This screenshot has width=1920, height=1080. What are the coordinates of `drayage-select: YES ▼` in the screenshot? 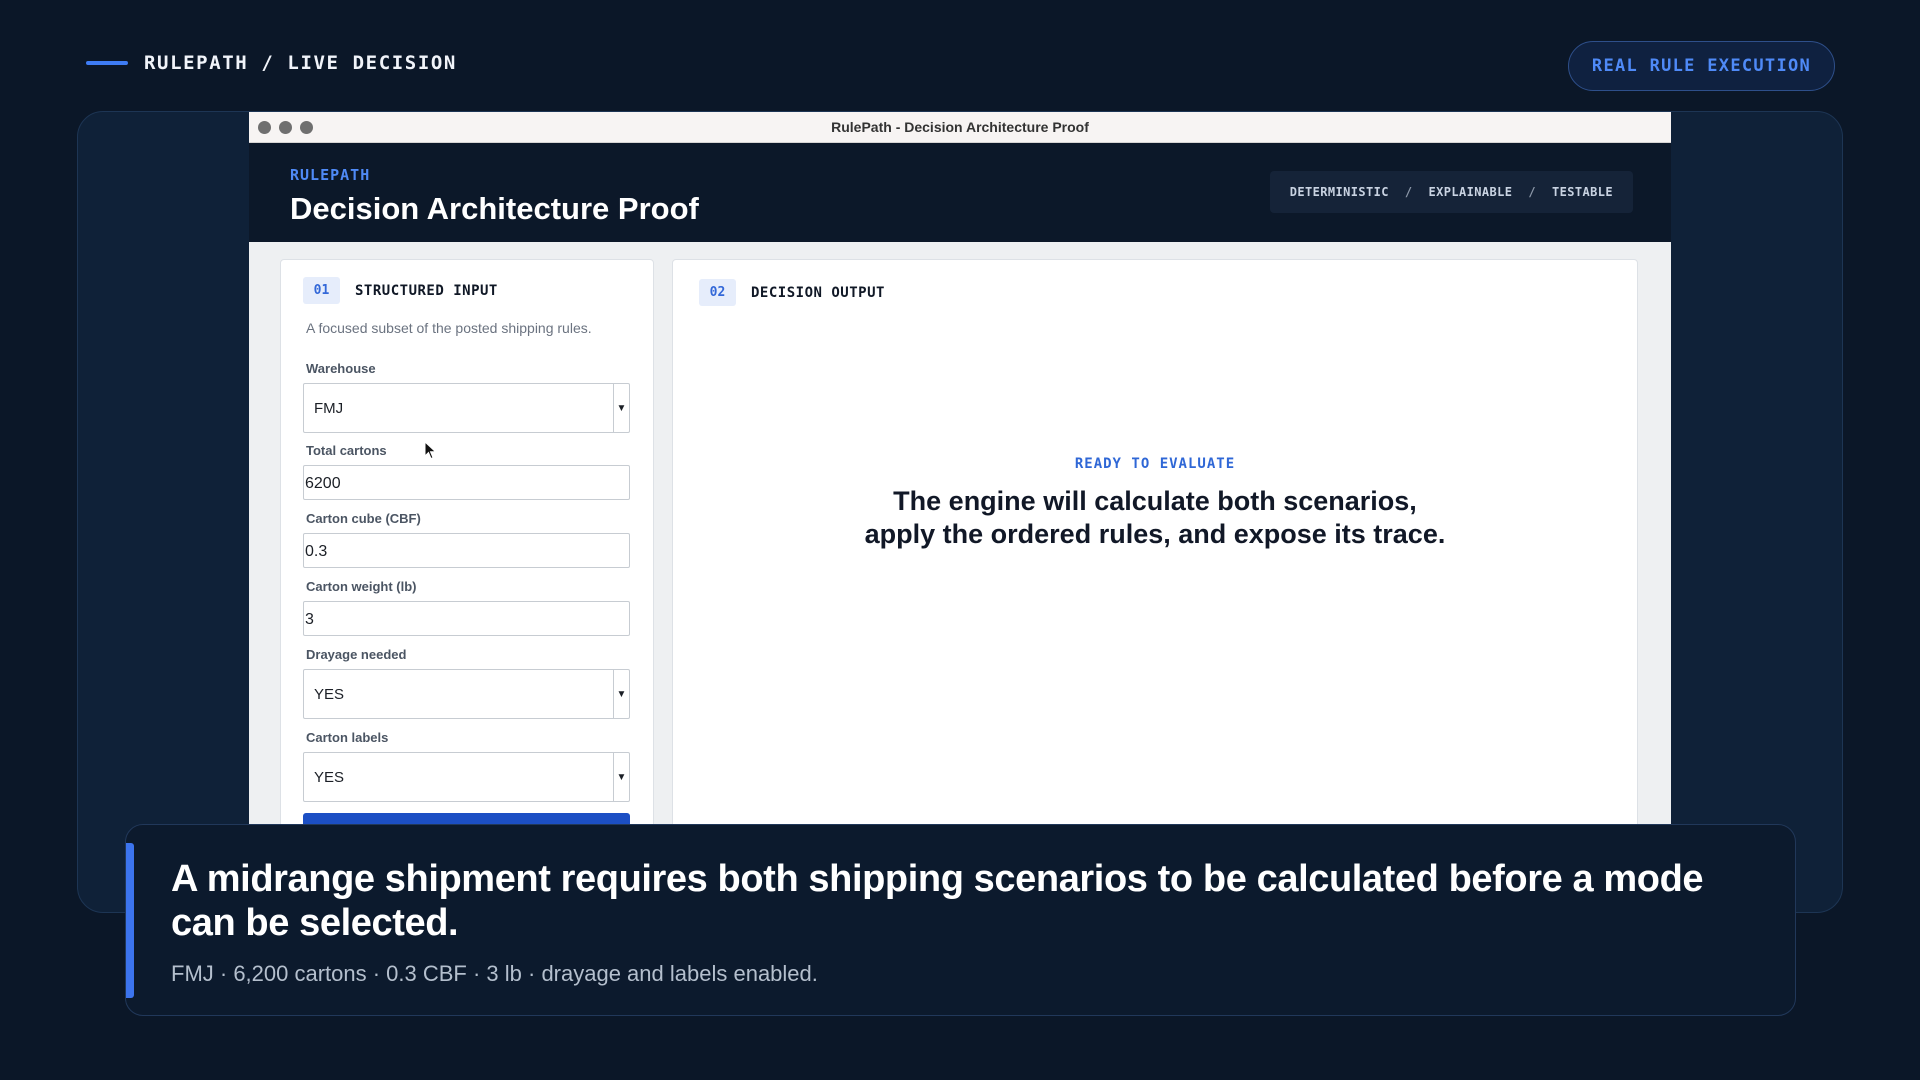 It's located at (466, 694).